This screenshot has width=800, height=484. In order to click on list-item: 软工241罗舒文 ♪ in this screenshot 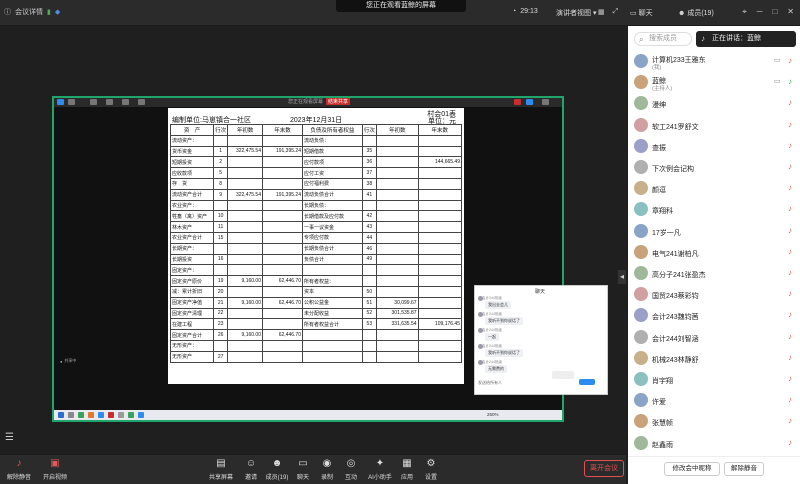, I will do `click(714, 126)`.